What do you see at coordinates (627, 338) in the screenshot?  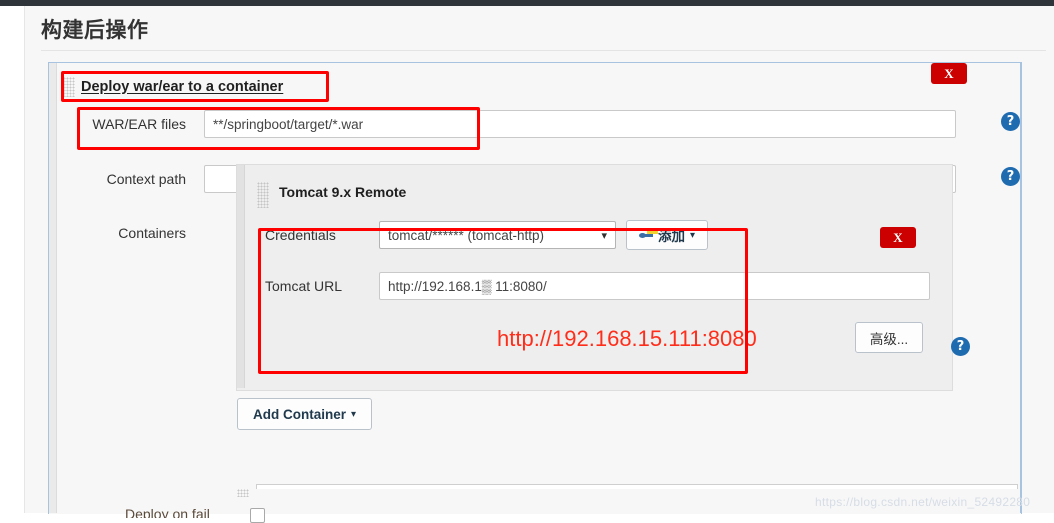 I see `url-annotation-text: http://192.168.15.111:8080` at bounding box center [627, 338].